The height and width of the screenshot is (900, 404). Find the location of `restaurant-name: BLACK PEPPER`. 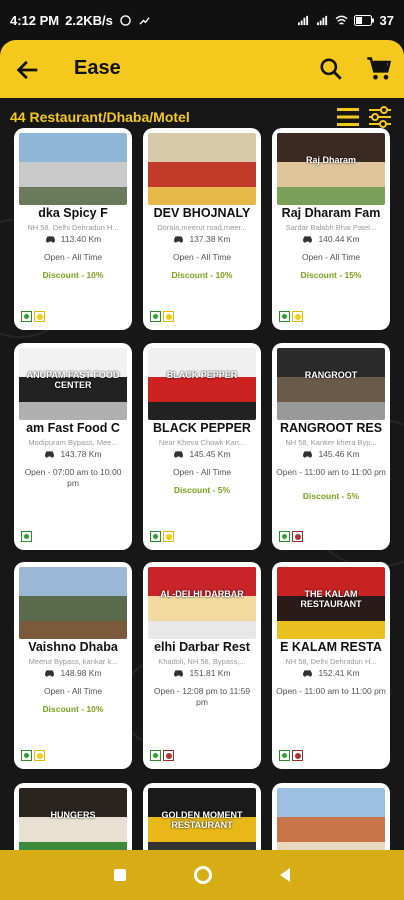

restaurant-name: BLACK PEPPER is located at coordinates (202, 428).